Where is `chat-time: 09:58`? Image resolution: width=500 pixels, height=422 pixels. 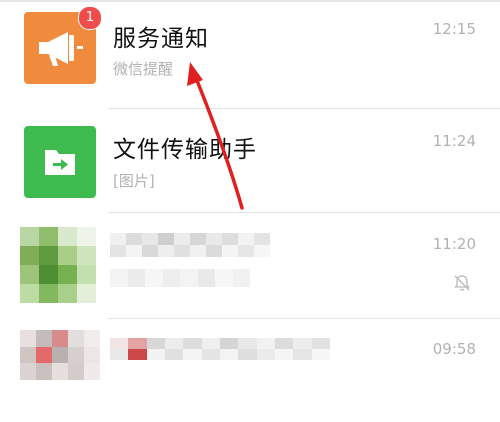
chat-time: 09:58 is located at coordinates (454, 349).